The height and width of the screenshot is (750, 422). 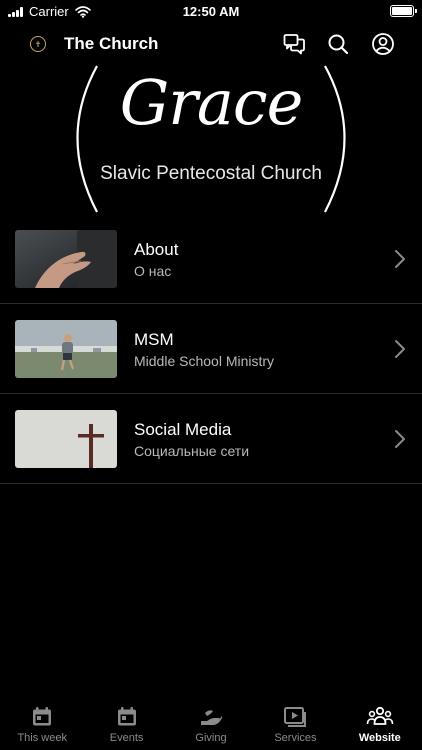 I want to click on list-item-about: About О нас, so click(x=211, y=259).